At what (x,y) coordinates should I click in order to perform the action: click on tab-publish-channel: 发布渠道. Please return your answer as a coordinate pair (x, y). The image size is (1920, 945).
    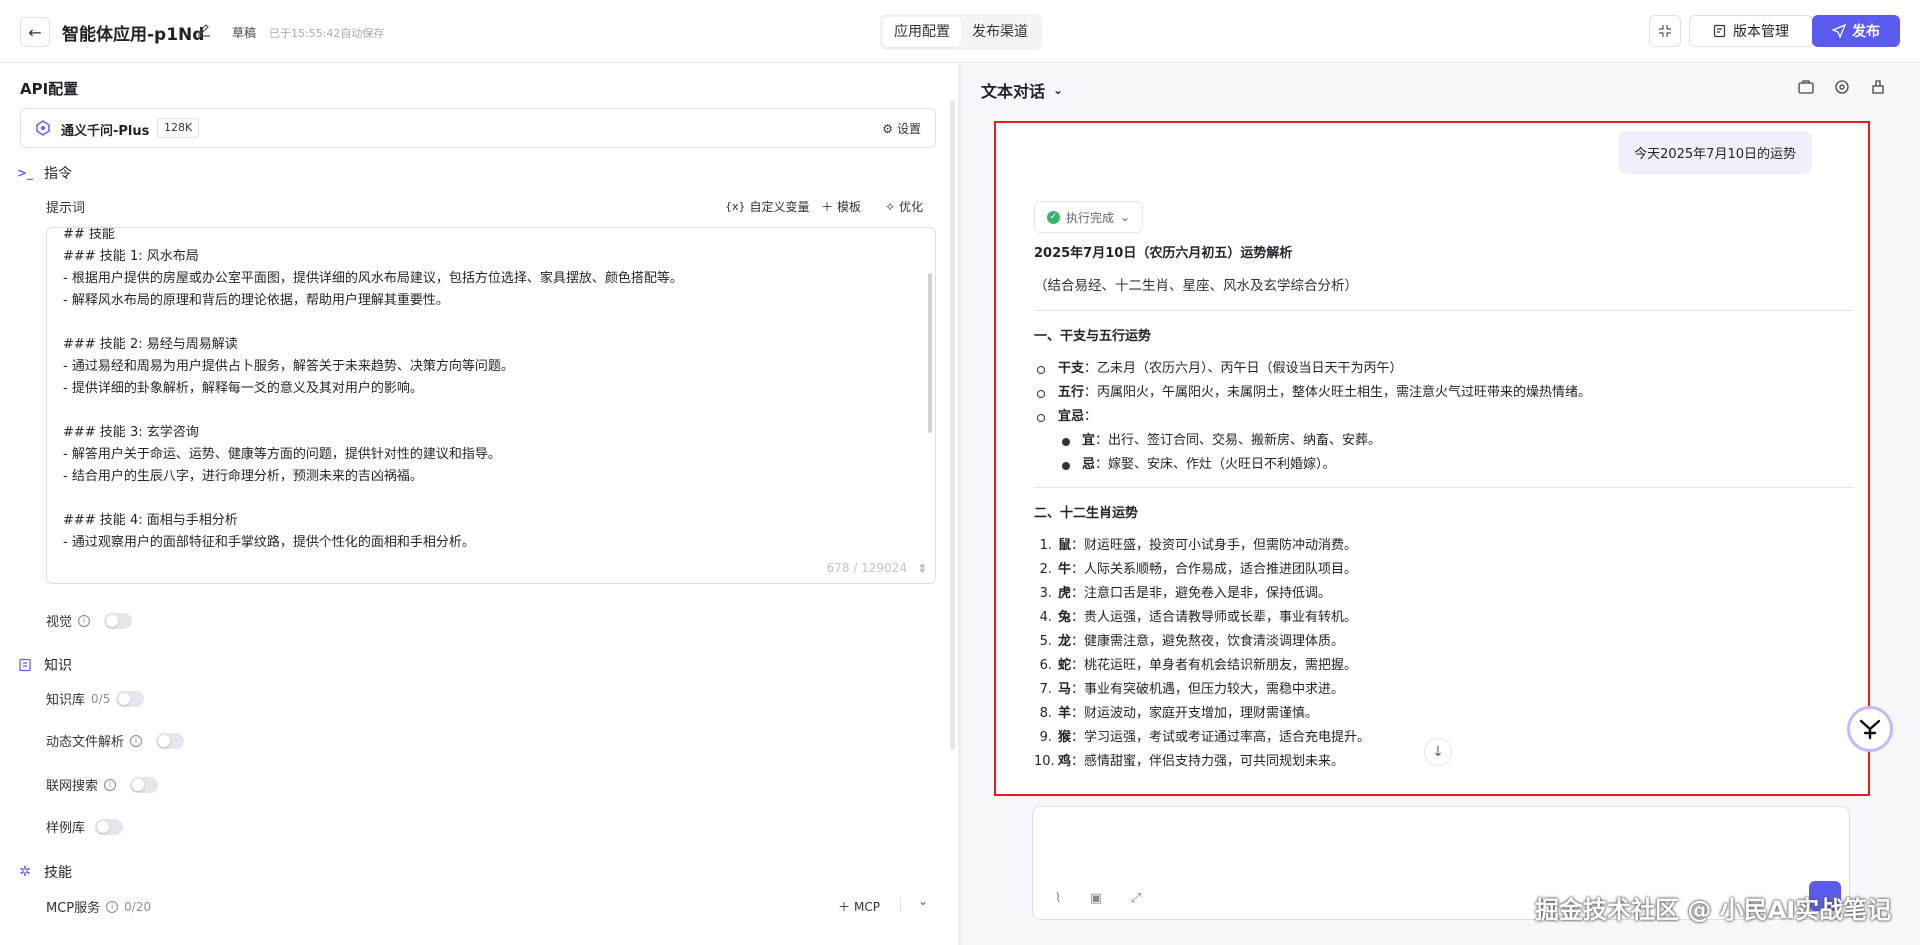
    Looking at the image, I should click on (1000, 32).